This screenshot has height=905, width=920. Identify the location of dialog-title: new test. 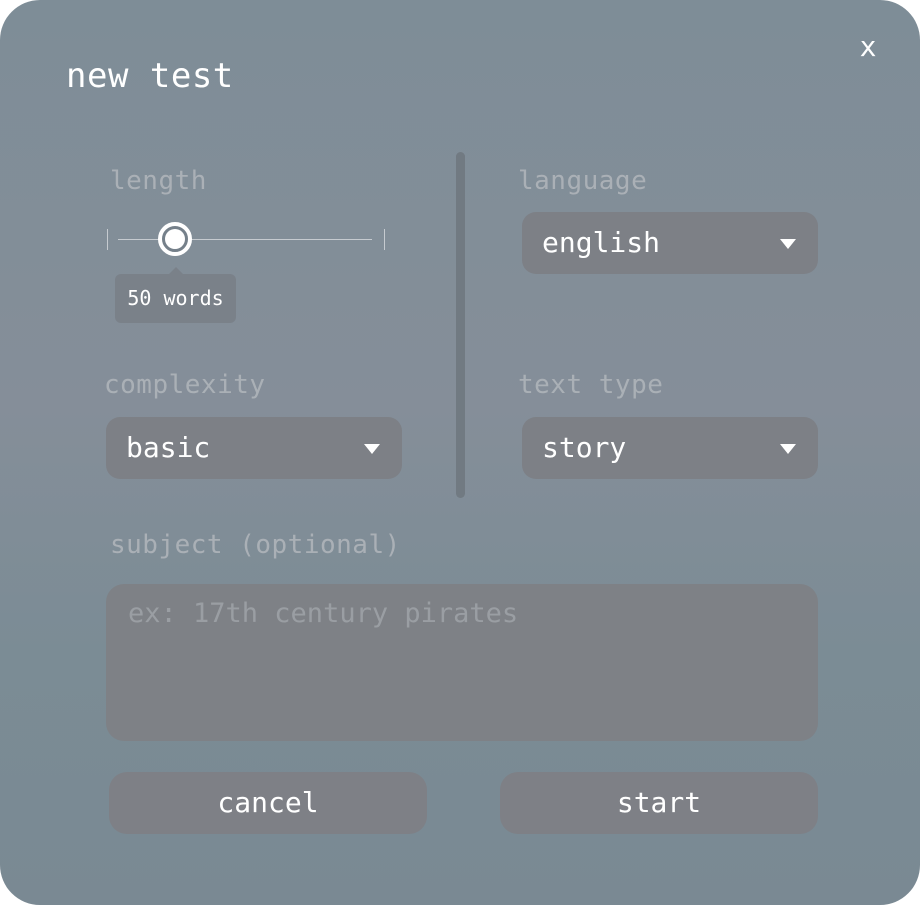
(150, 76).